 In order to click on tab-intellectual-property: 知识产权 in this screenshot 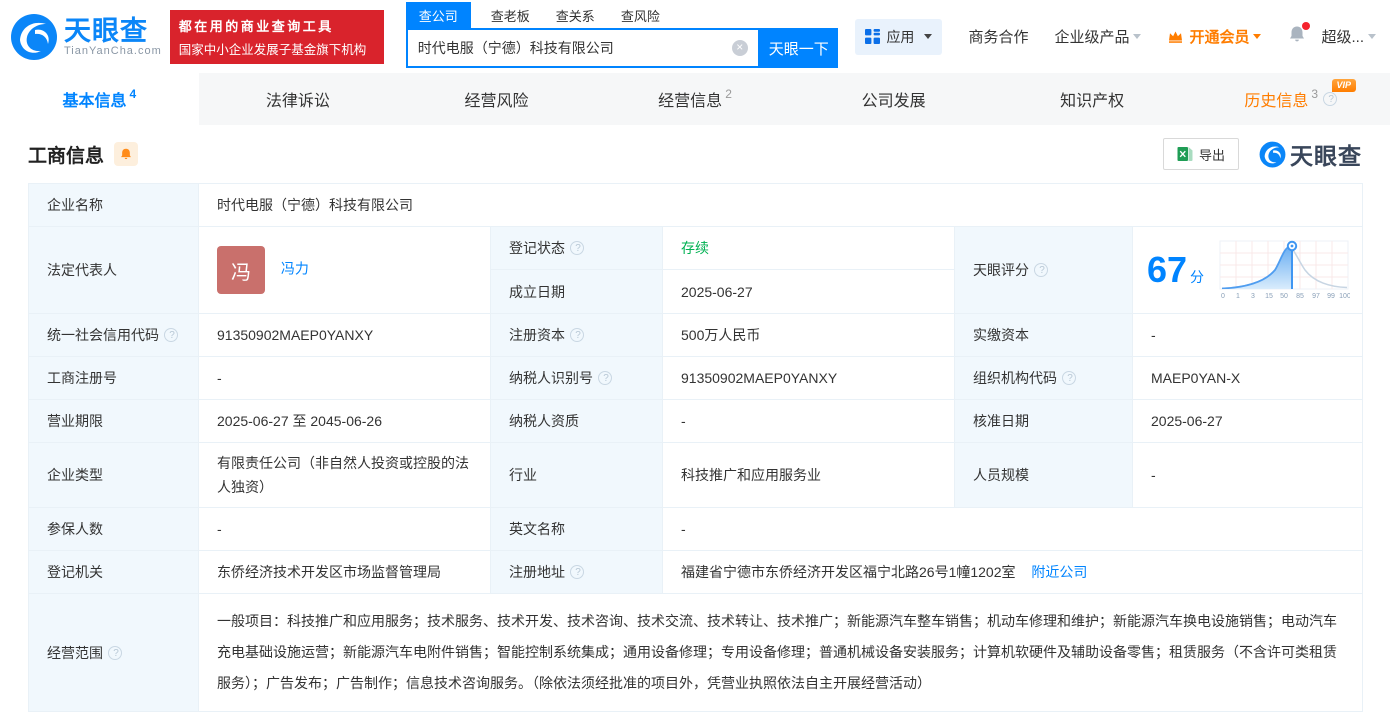, I will do `click(1092, 99)`.